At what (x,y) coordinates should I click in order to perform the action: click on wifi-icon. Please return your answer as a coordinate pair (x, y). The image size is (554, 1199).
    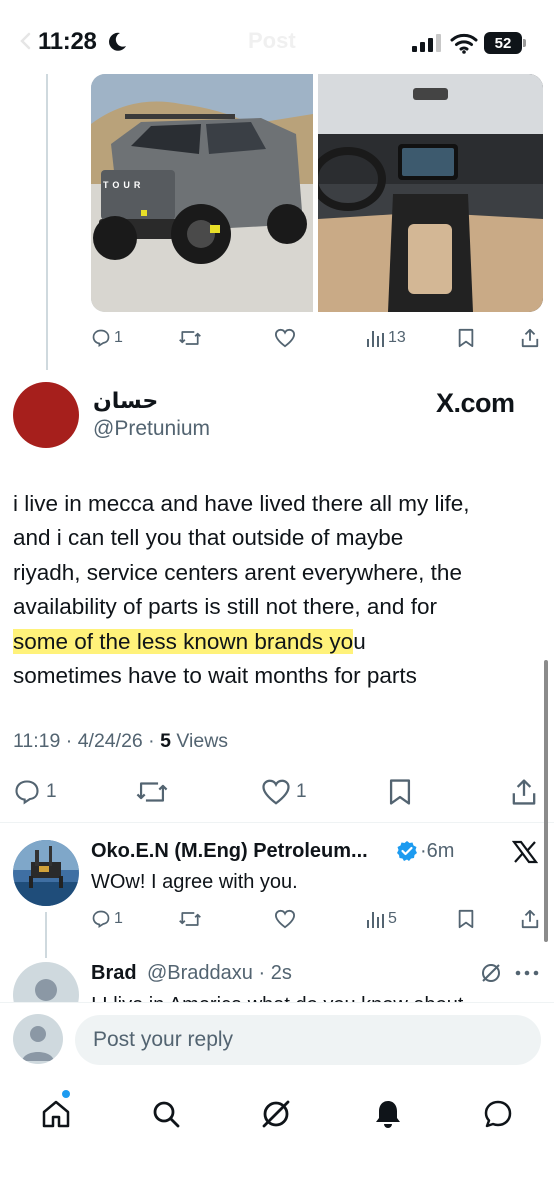
    Looking at the image, I should click on (464, 43).